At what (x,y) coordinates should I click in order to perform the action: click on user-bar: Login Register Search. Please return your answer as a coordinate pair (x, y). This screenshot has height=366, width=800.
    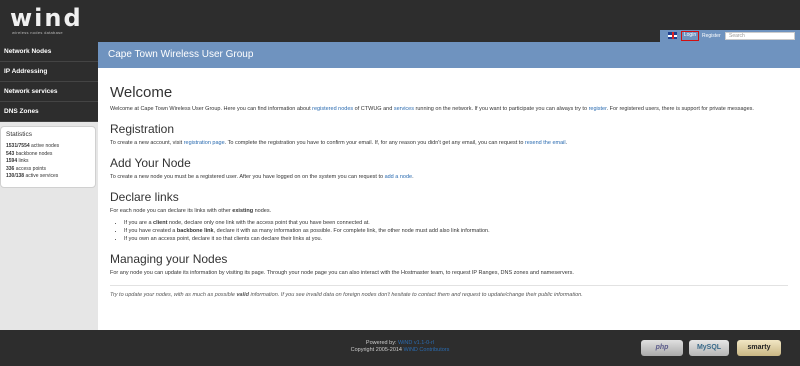
    Looking at the image, I should click on (730, 36).